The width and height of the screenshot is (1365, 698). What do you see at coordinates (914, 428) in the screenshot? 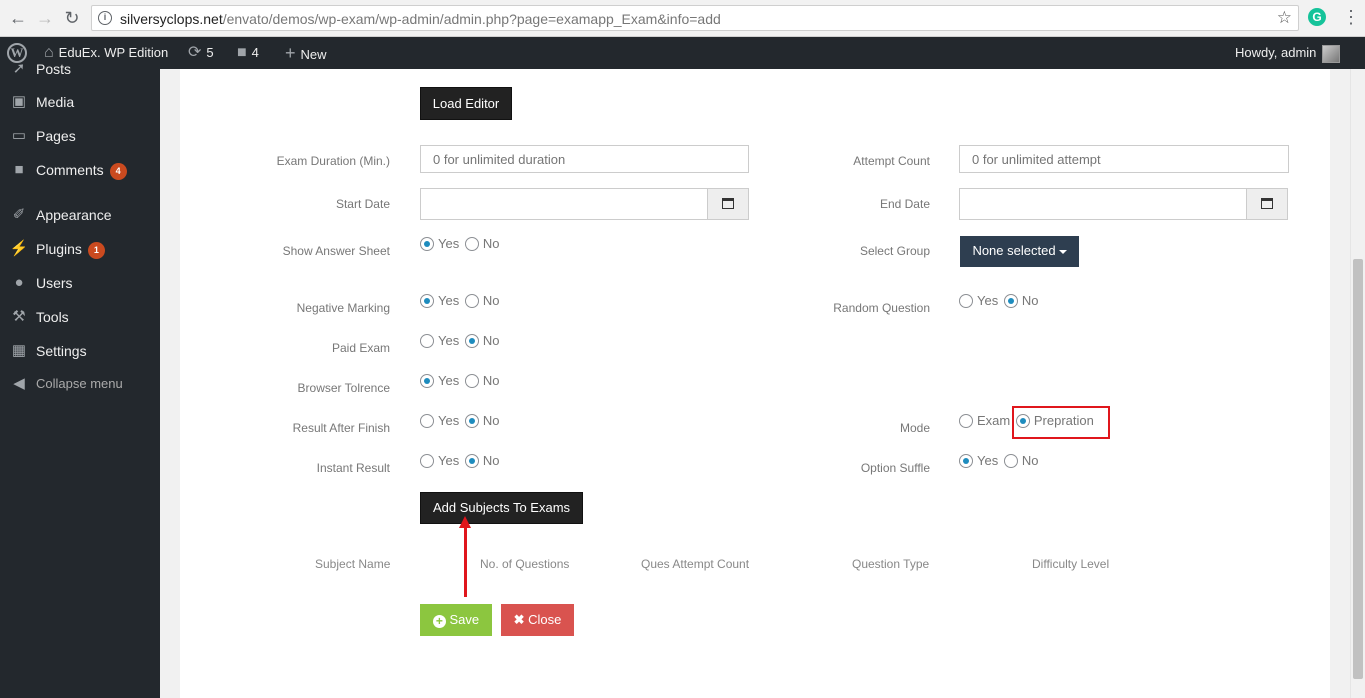
I see `mode-label: Mode` at bounding box center [914, 428].